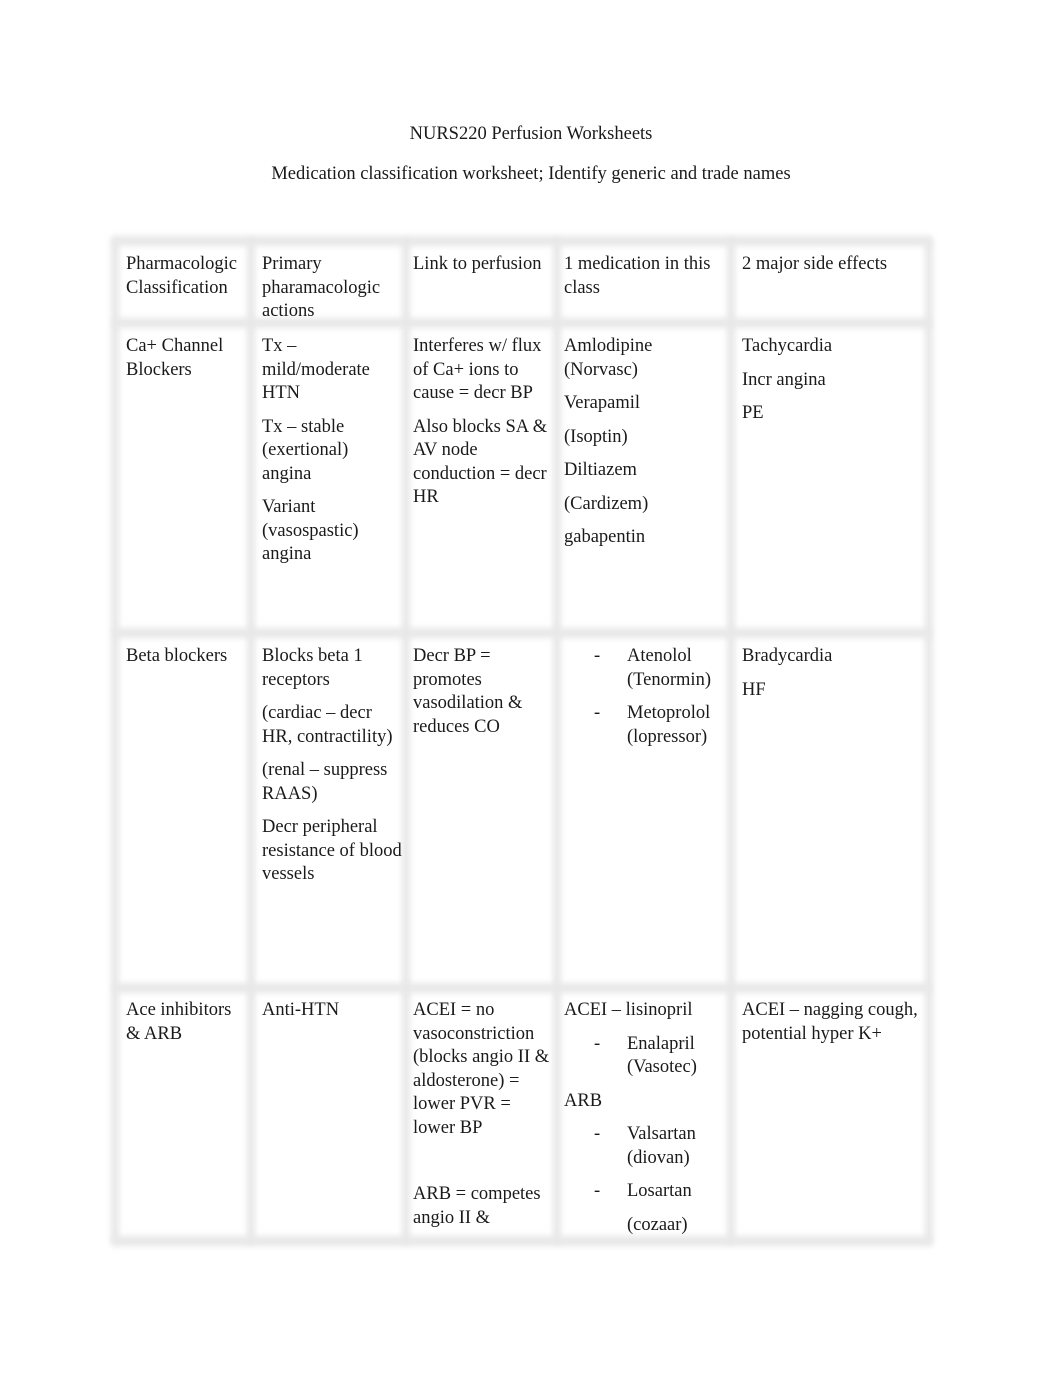 The image size is (1062, 1377). I want to click on bullet-dash, so click(595, 1226).